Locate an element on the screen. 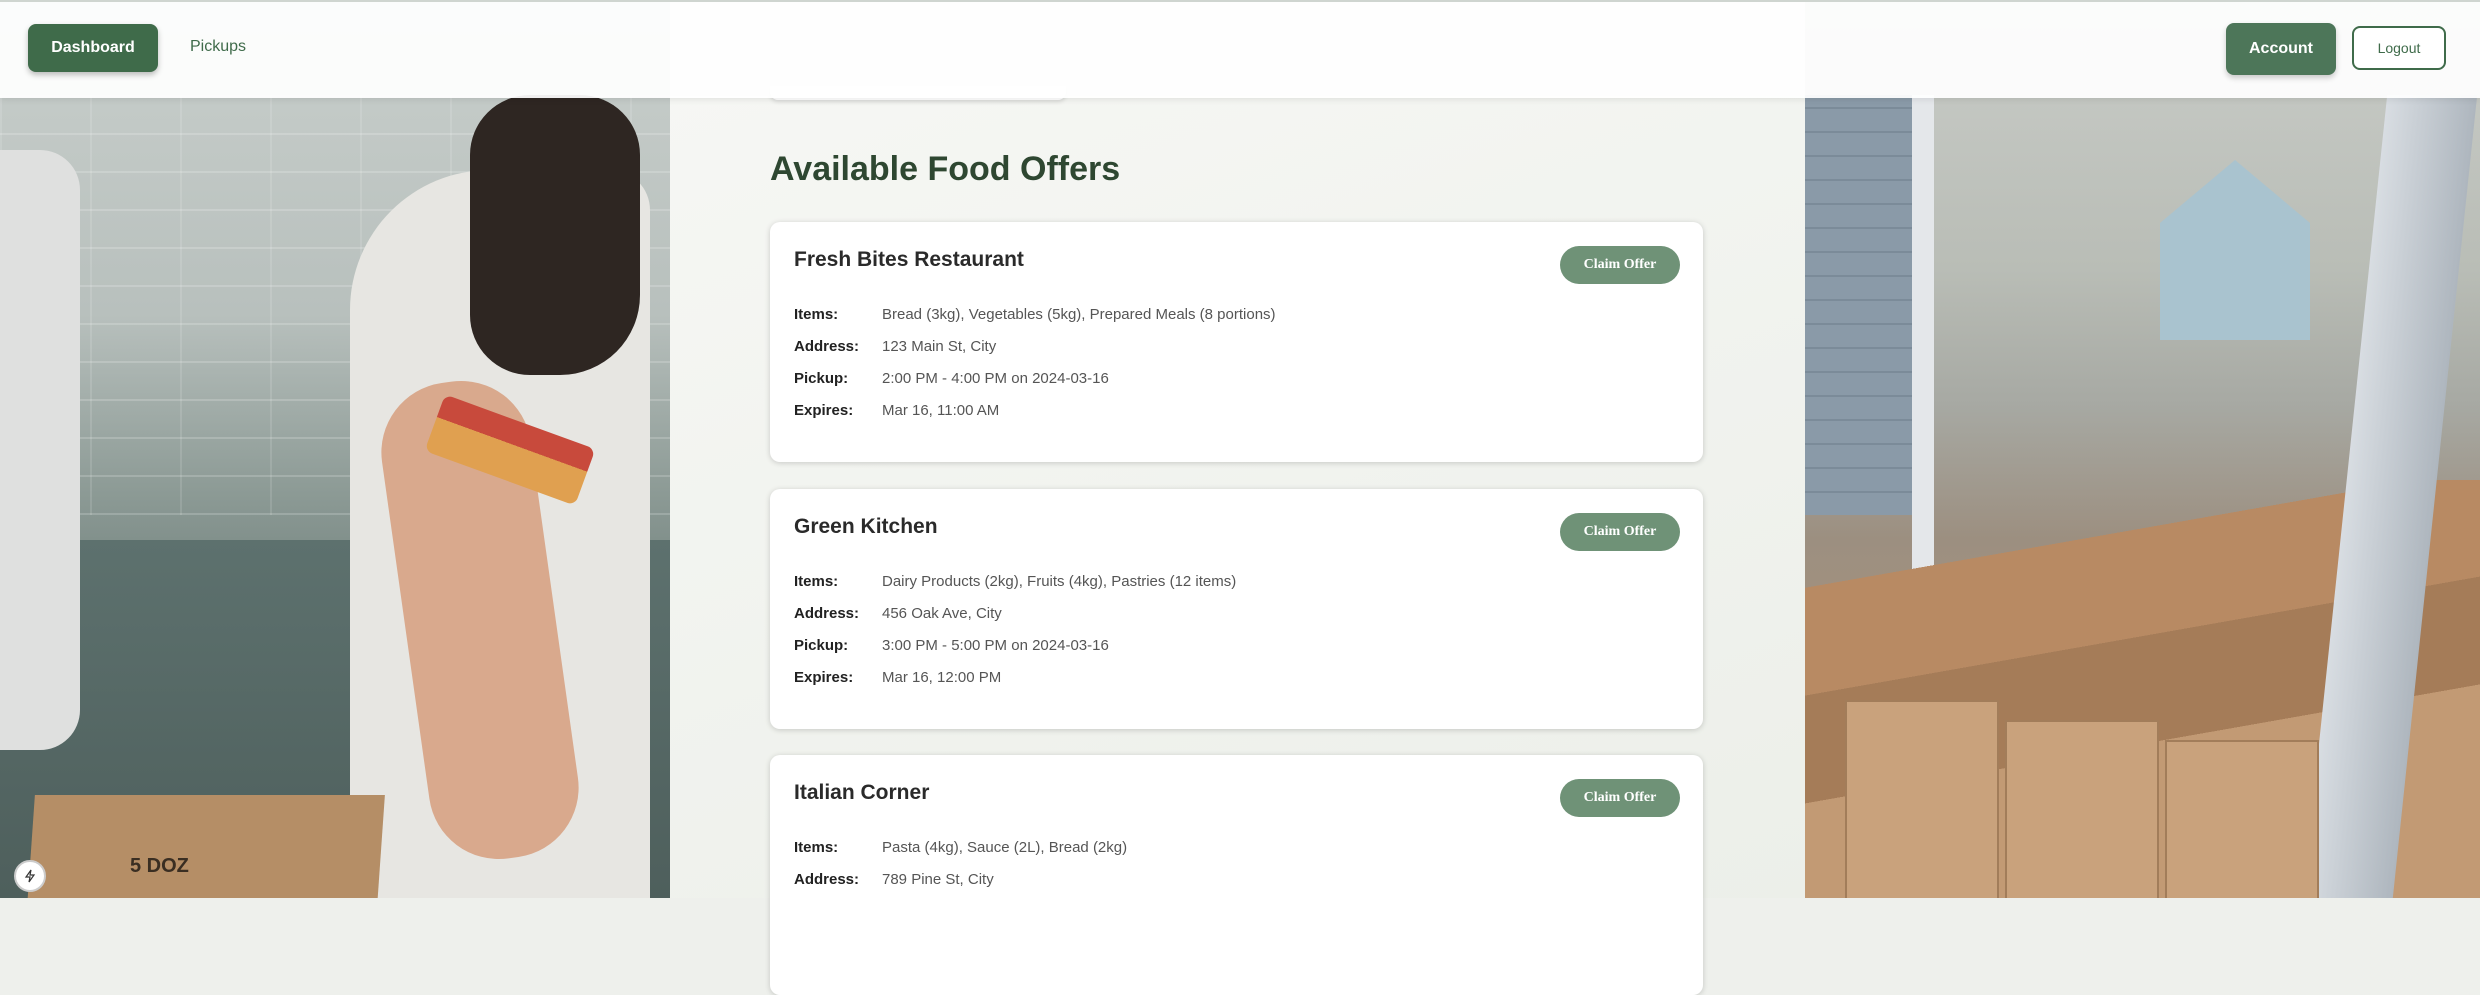 This screenshot has width=2480, height=995. bolt-icon is located at coordinates (30, 876).